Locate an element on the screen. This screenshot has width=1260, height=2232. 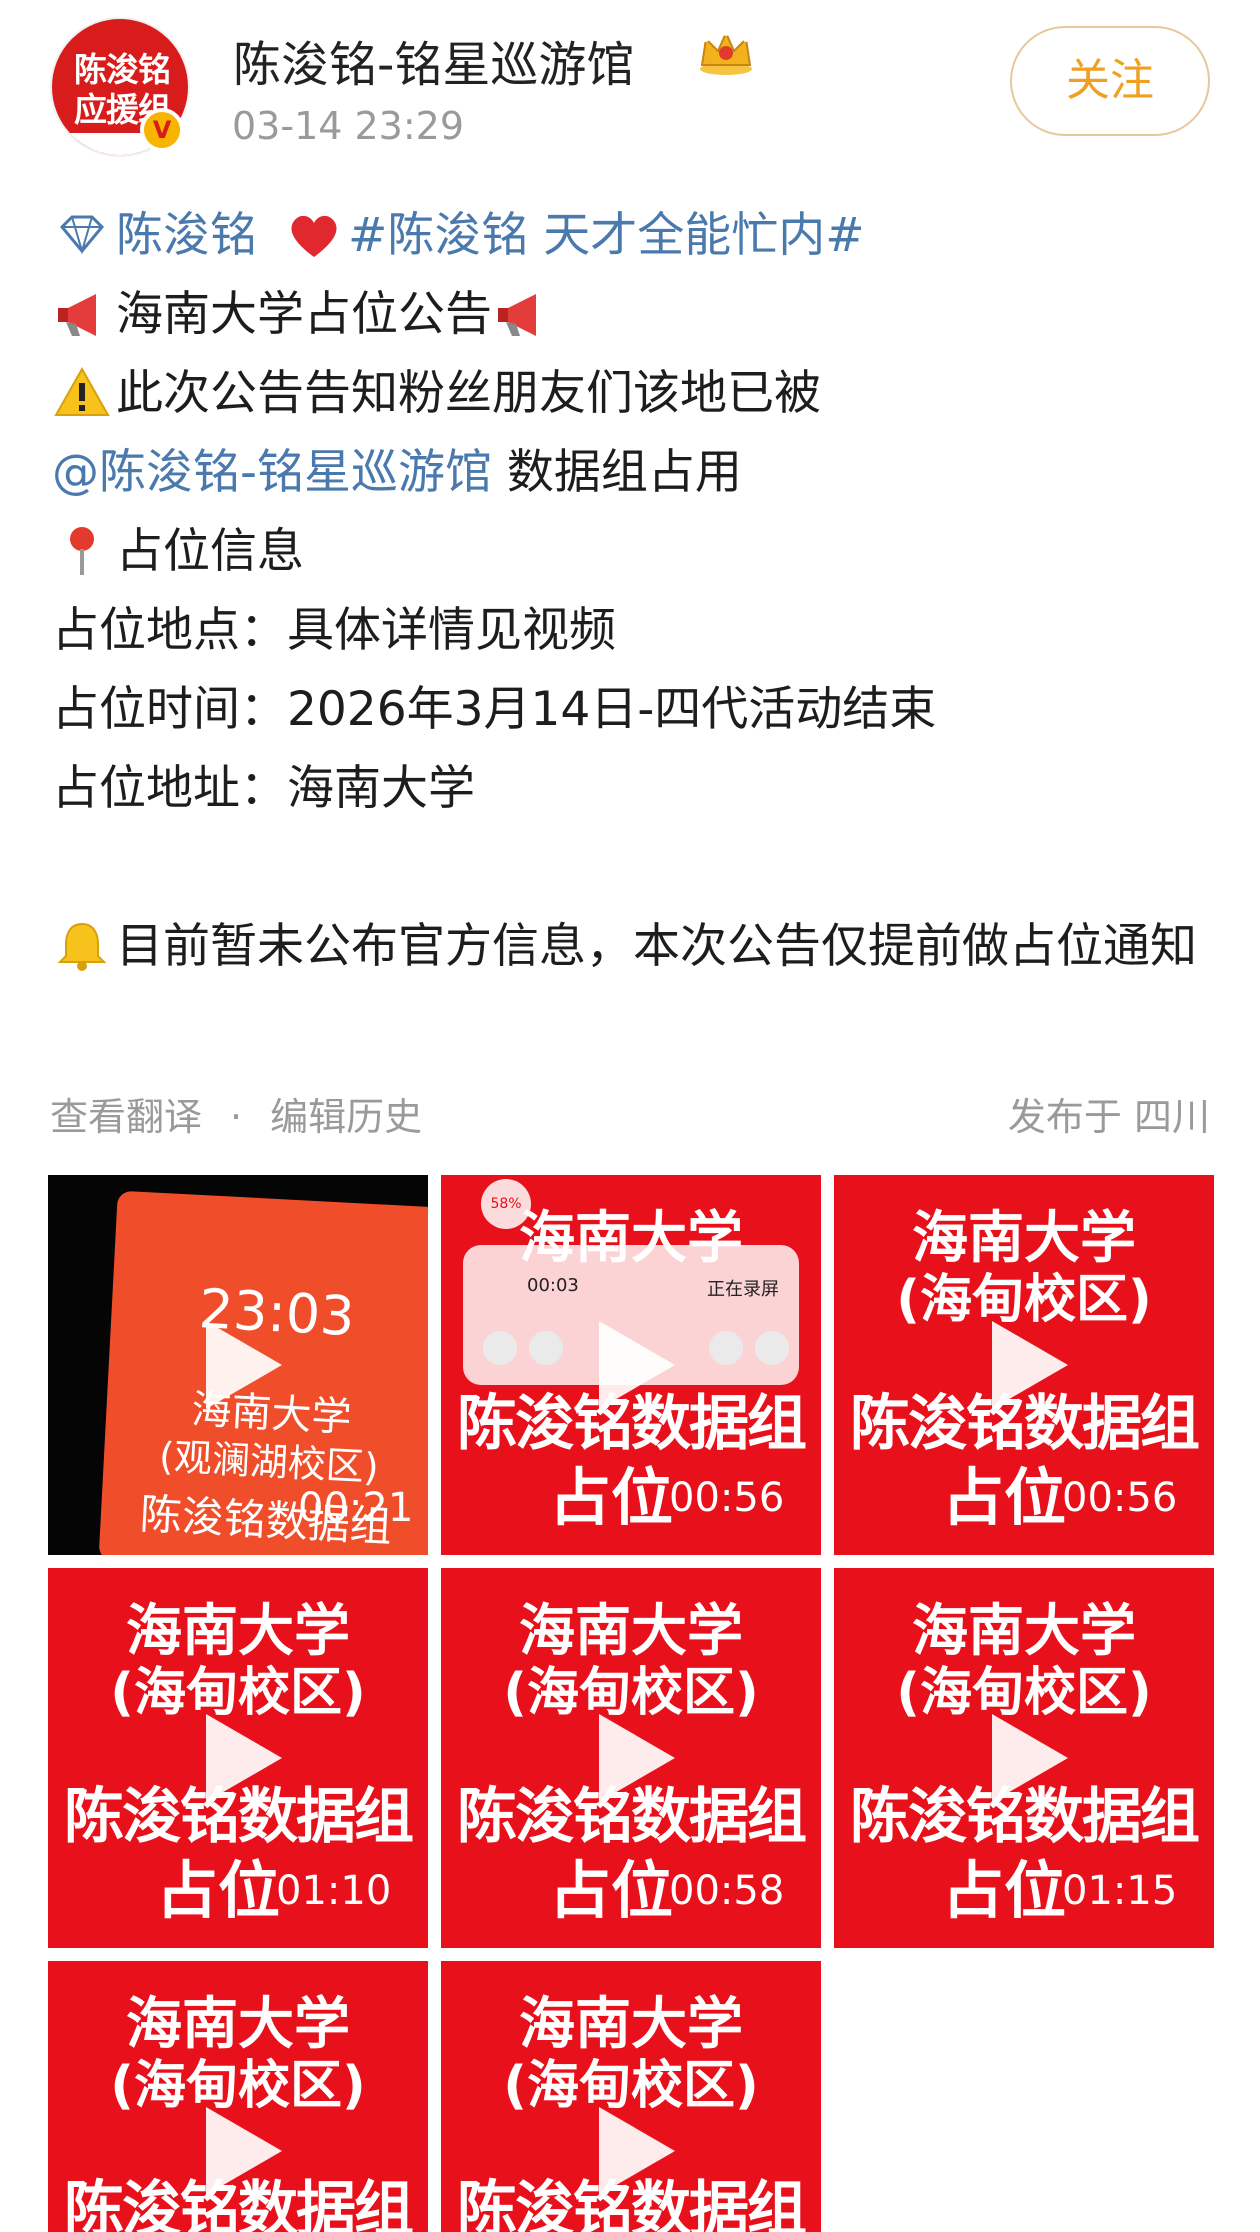
heart-icon is located at coordinates (314, 236).